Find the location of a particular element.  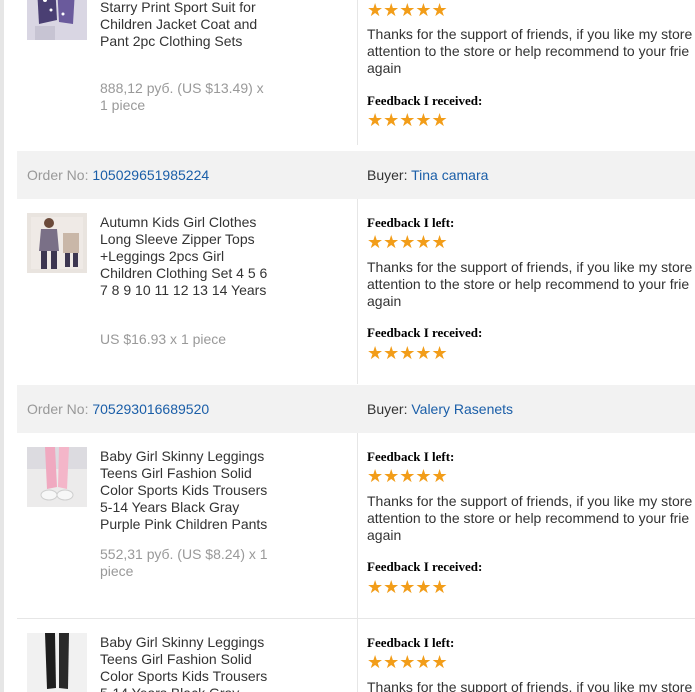

order-number: Order No: 705293016689520 is located at coordinates (118, 409).